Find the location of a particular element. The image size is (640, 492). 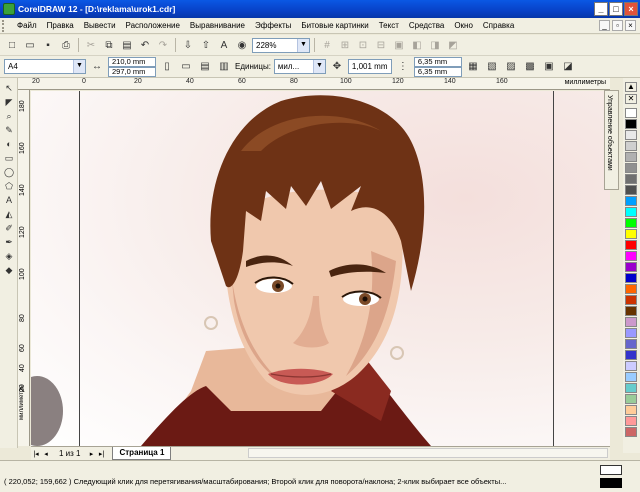

landscape-icon: ▭ is located at coordinates (186, 67).